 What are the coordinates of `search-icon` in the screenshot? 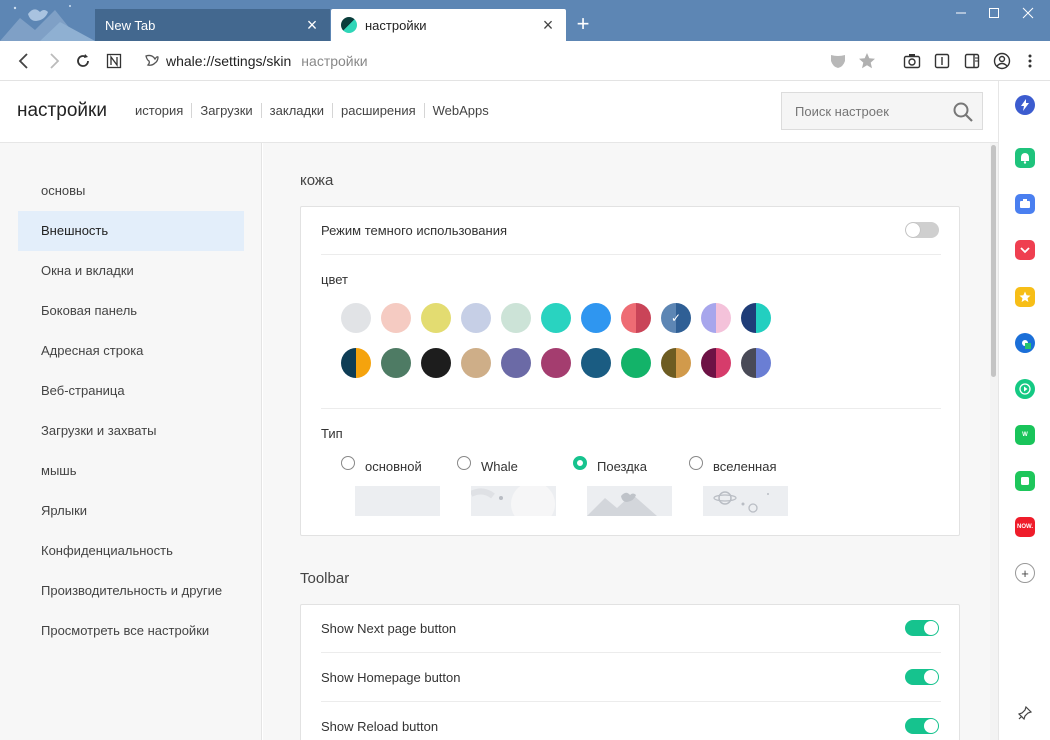 It's located at (963, 112).